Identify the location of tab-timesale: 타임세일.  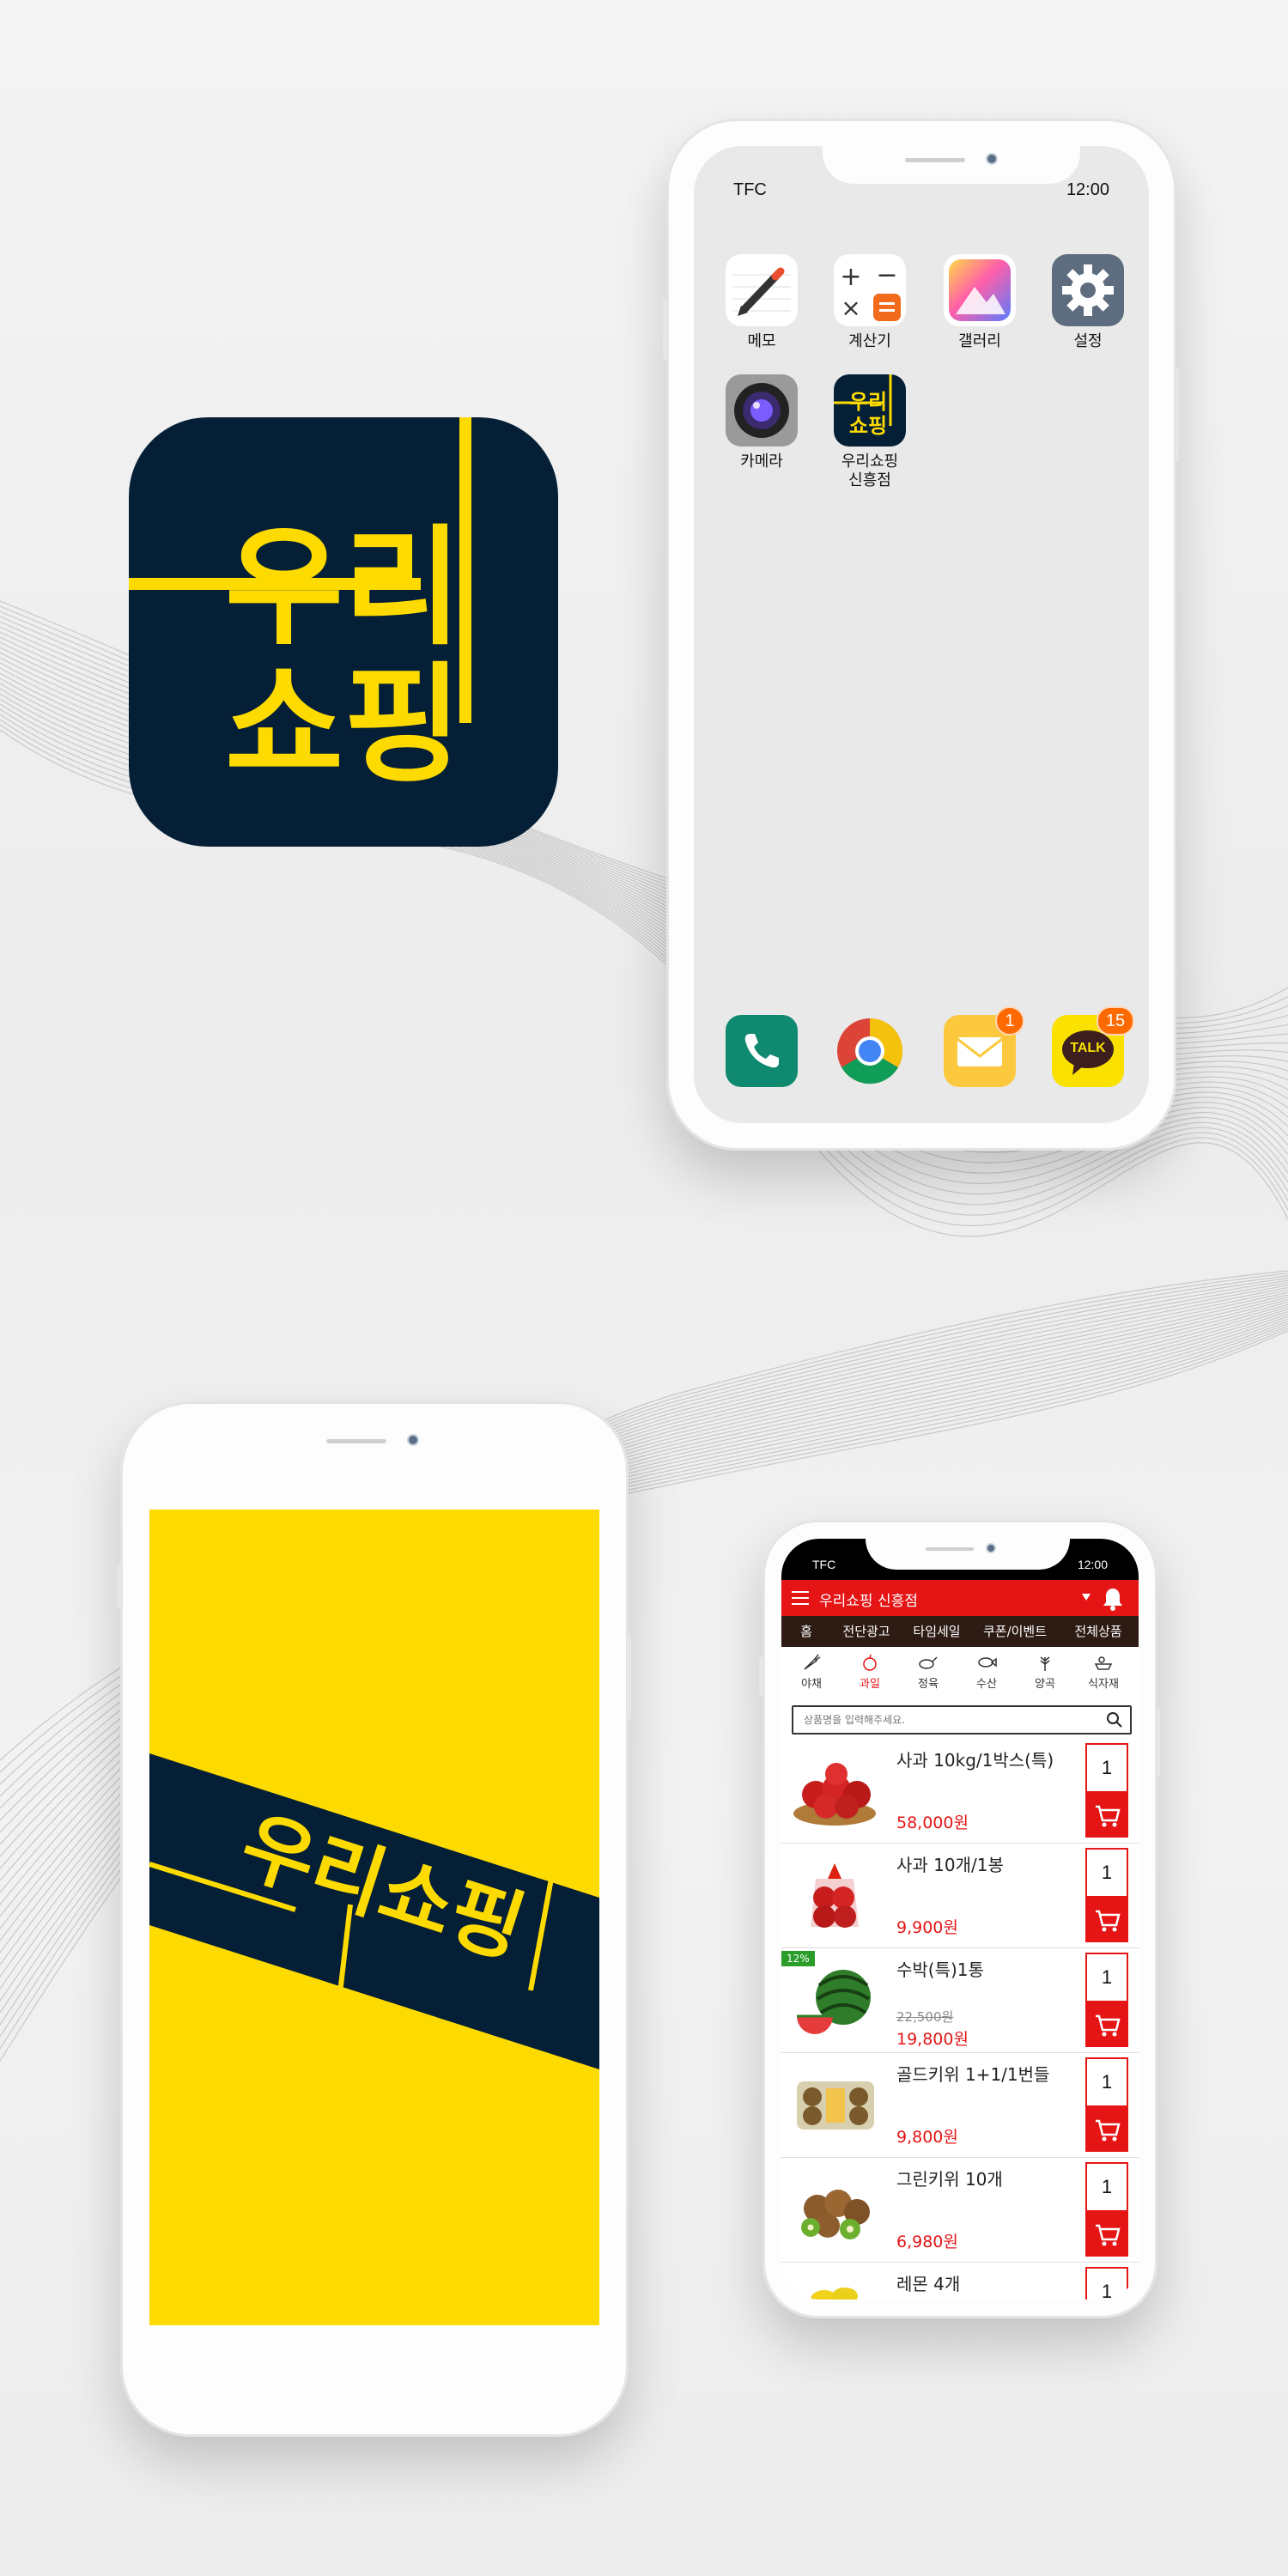
(937, 1631).